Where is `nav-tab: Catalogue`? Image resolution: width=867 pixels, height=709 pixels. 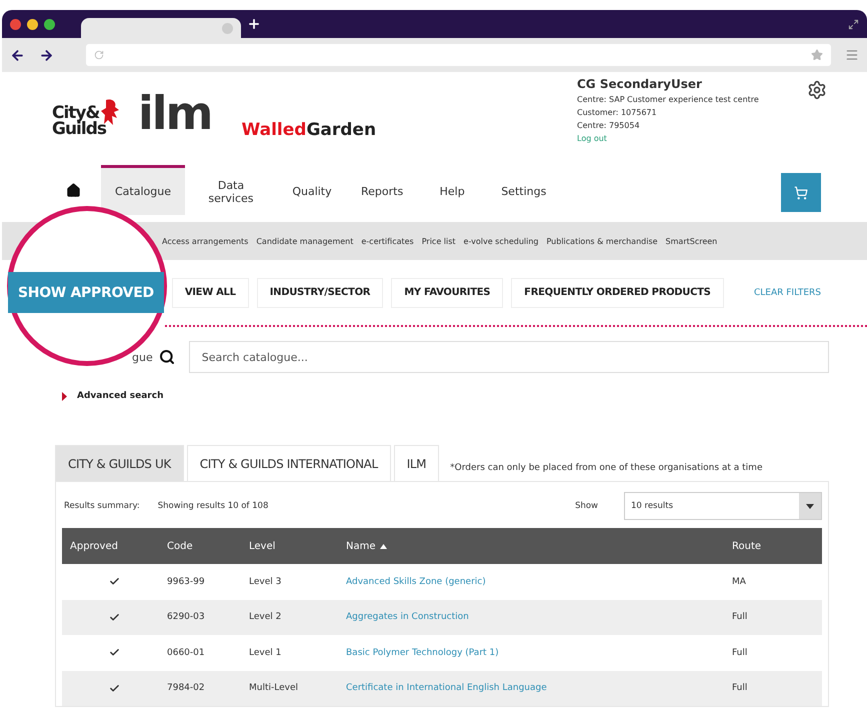 nav-tab: Catalogue is located at coordinates (143, 190).